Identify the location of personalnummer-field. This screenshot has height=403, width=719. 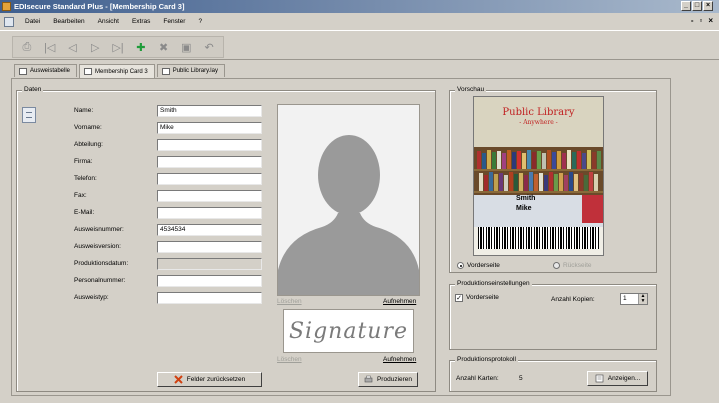
(209, 281).